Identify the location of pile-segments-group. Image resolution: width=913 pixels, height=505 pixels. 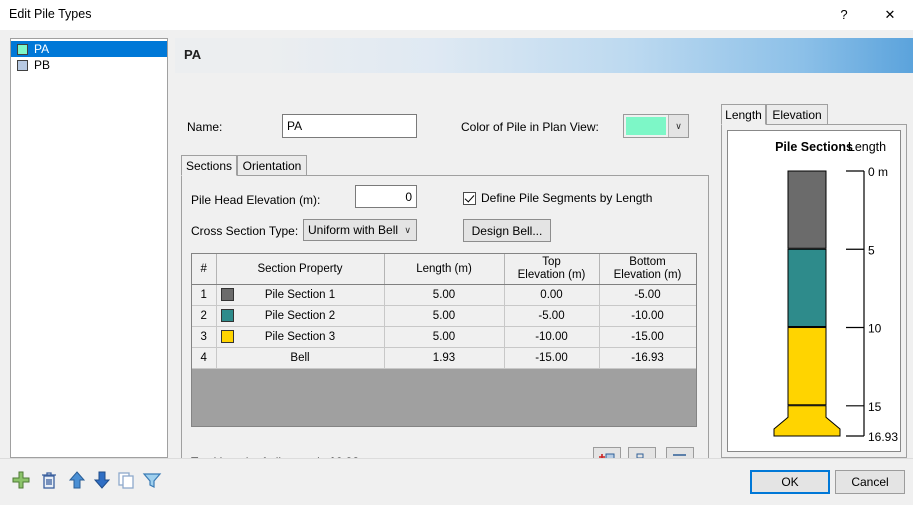
(807, 303).